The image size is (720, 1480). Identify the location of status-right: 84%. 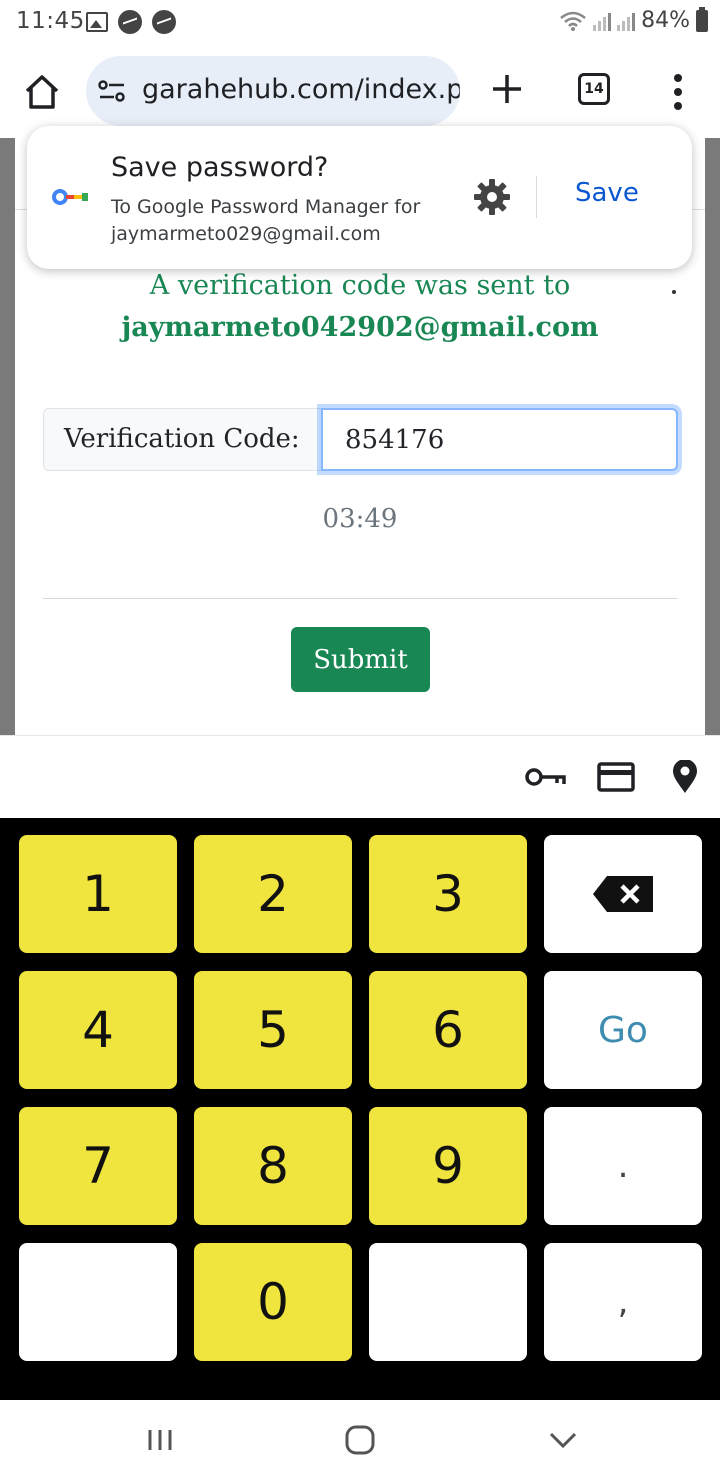
(633, 19).